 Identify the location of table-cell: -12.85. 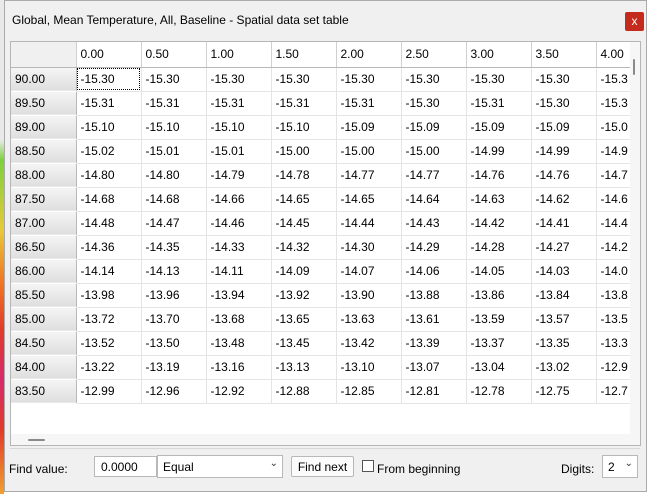
(369, 391).